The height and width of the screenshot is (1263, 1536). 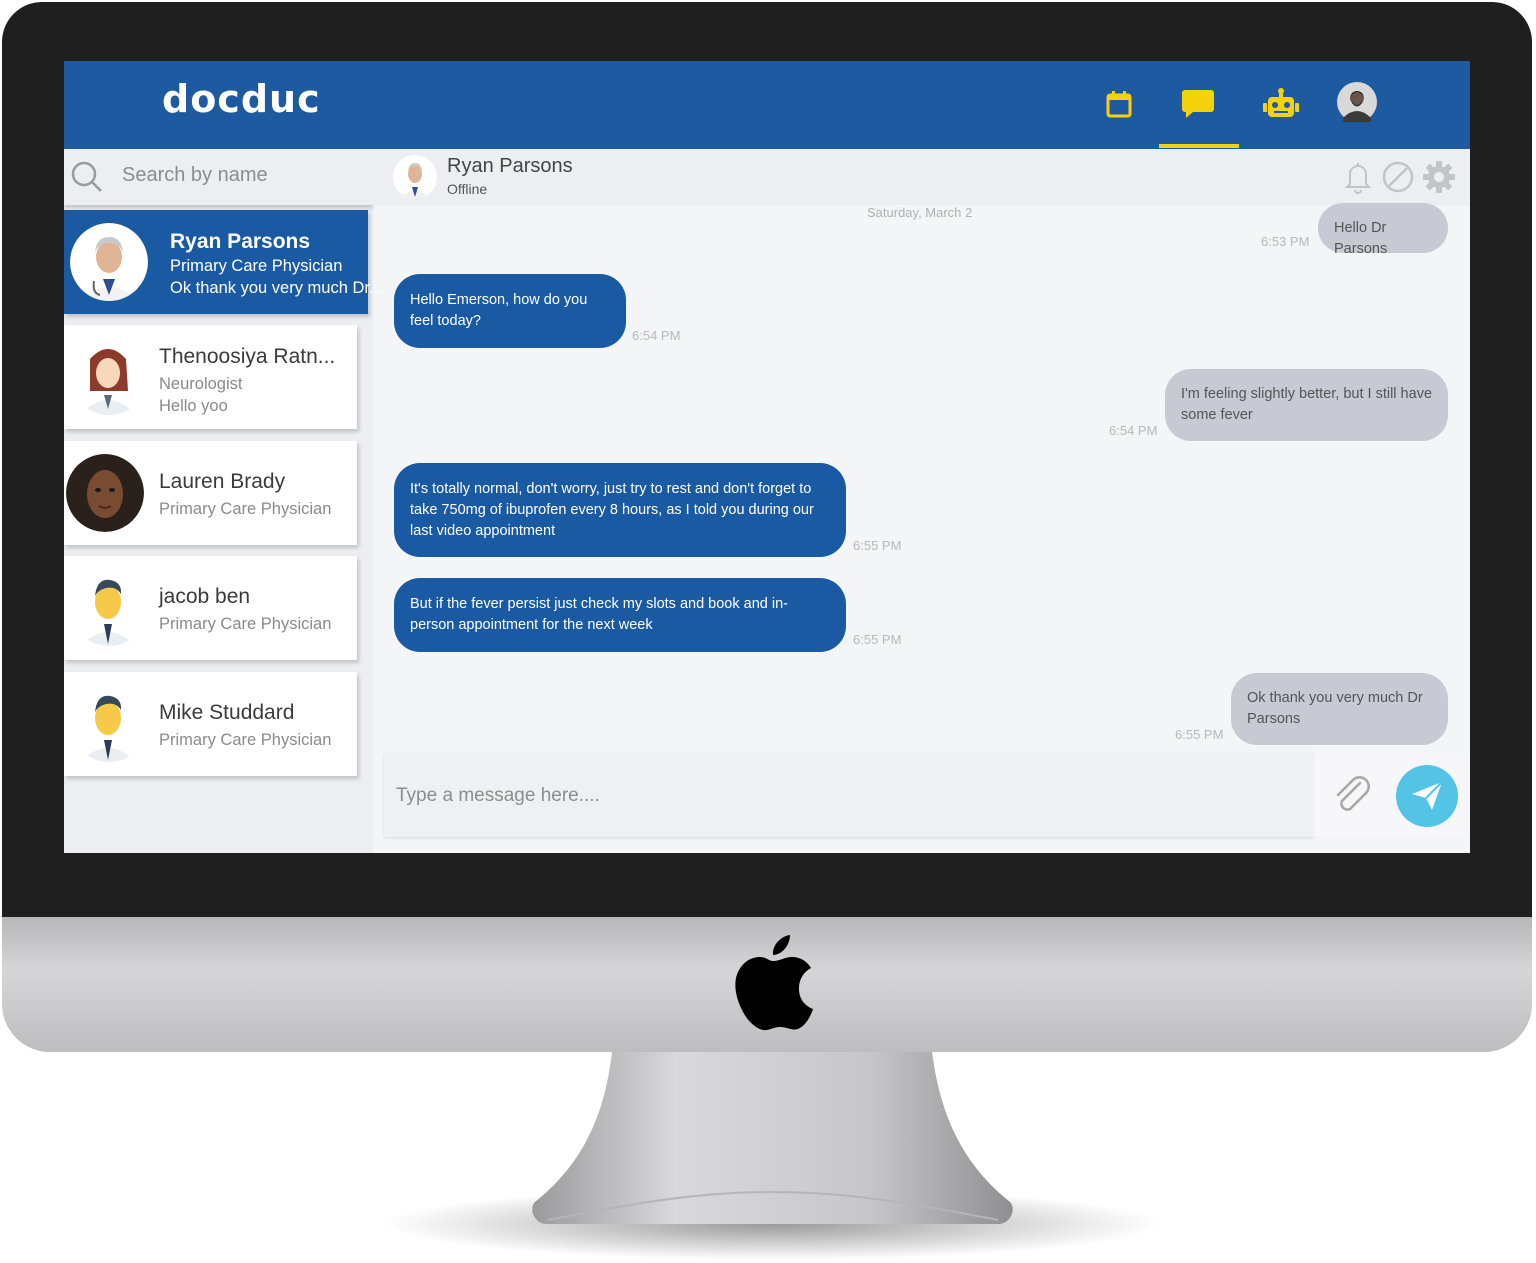 What do you see at coordinates (510, 166) in the screenshot?
I see `peer-name: Ryan Parsons` at bounding box center [510, 166].